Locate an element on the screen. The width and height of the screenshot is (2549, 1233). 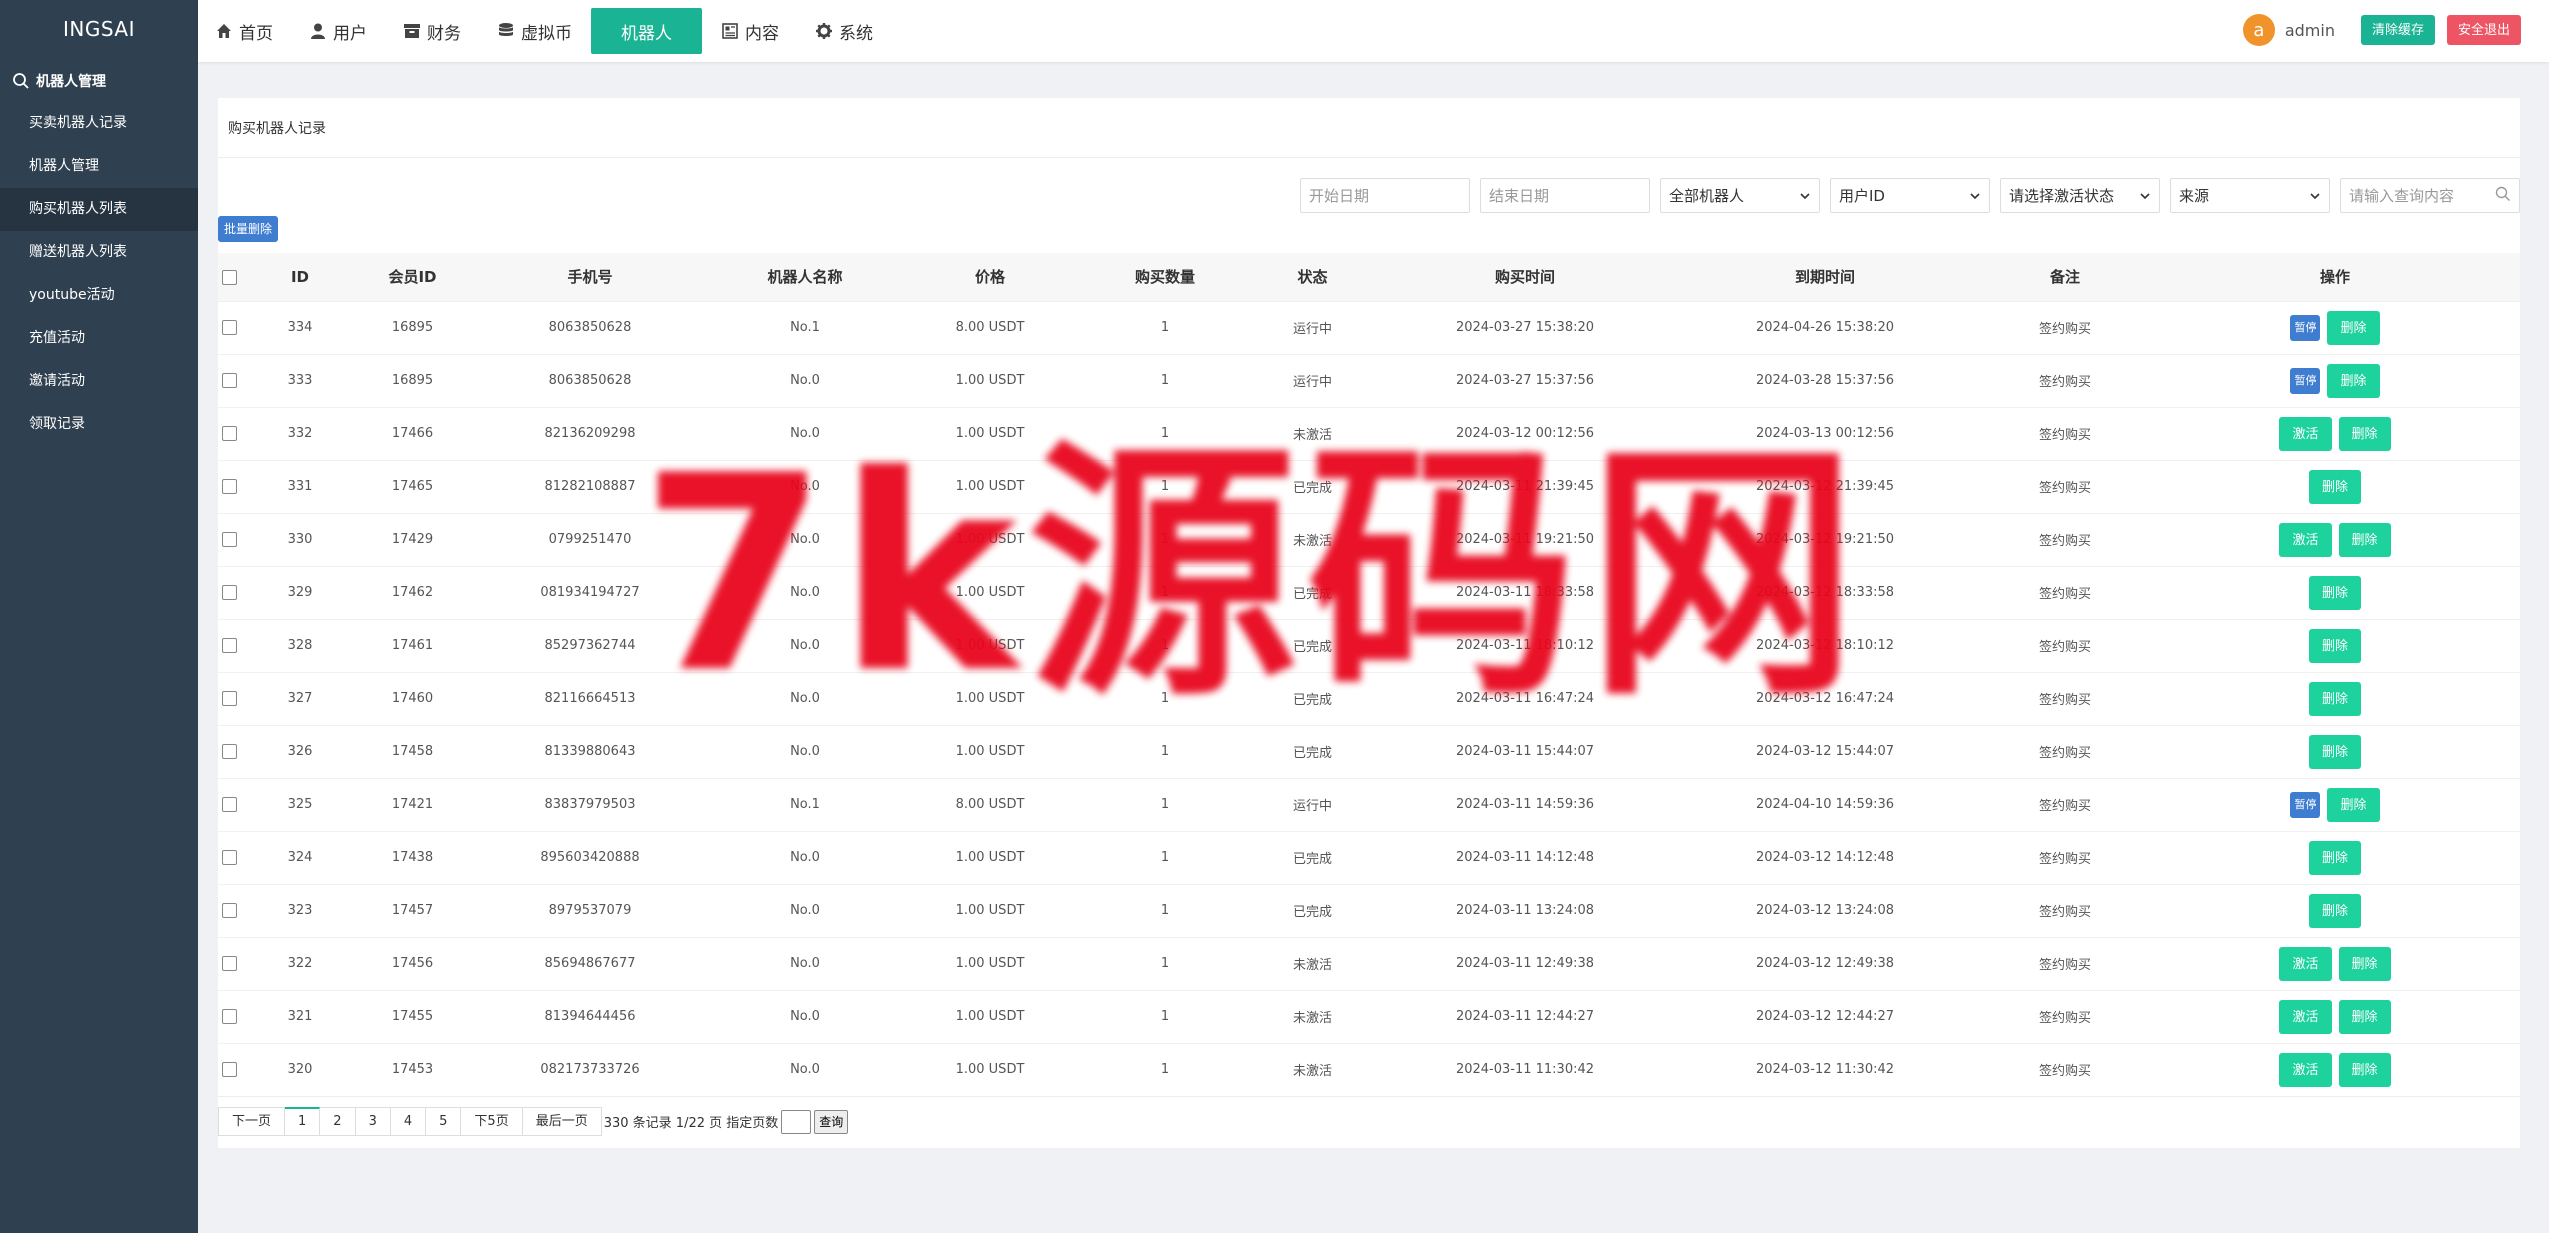
cell-member-id: 16895 is located at coordinates (412, 327).